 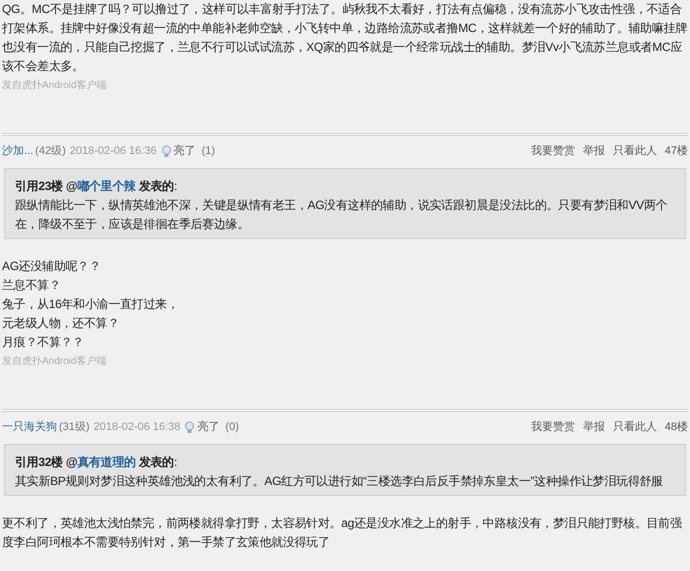 I want to click on floor-number: 48楼, so click(x=676, y=427).